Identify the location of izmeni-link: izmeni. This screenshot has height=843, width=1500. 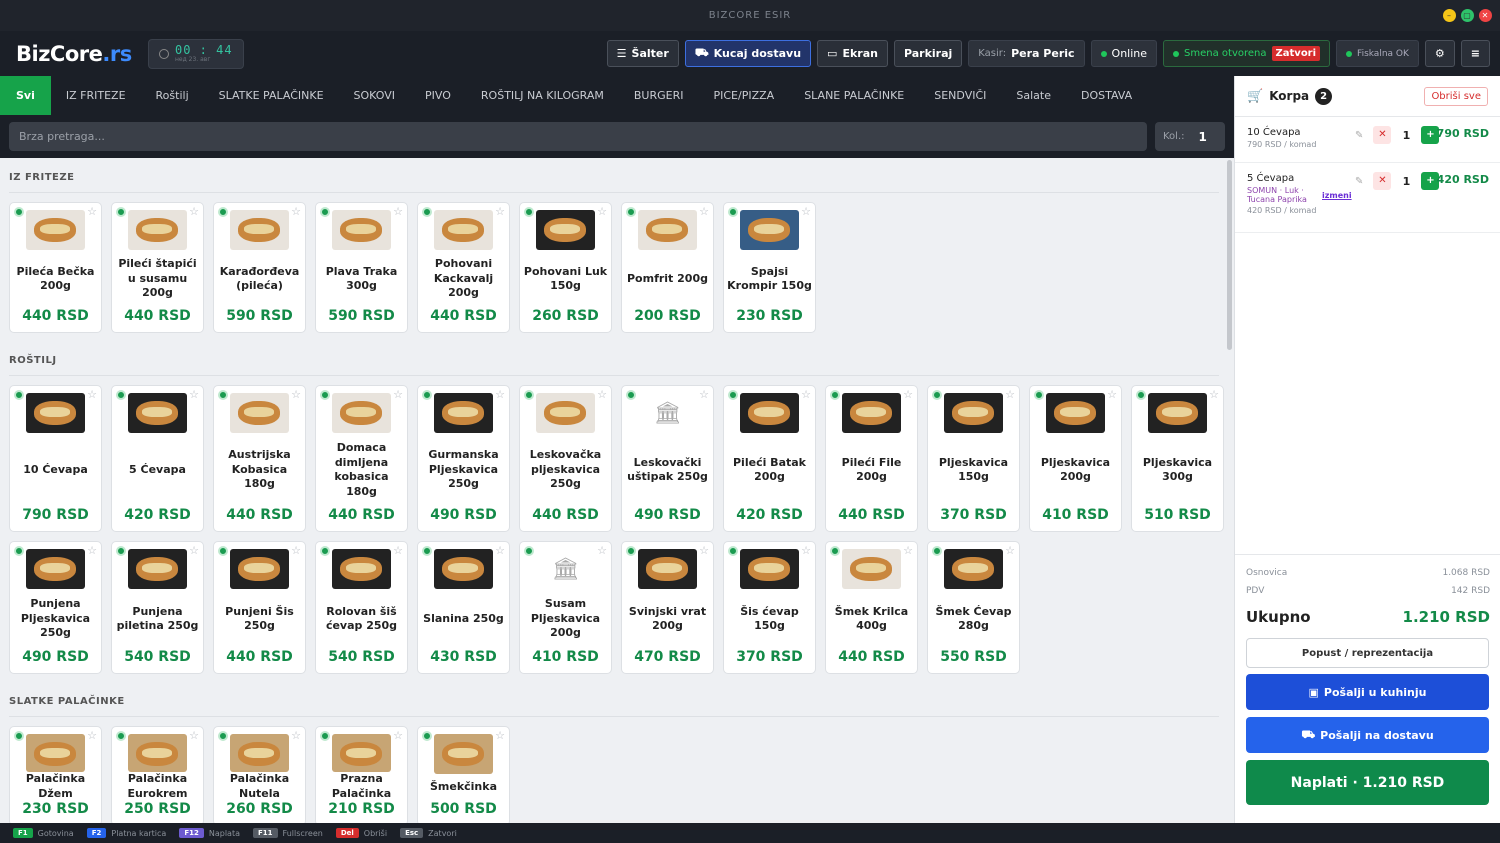
(1337, 195).